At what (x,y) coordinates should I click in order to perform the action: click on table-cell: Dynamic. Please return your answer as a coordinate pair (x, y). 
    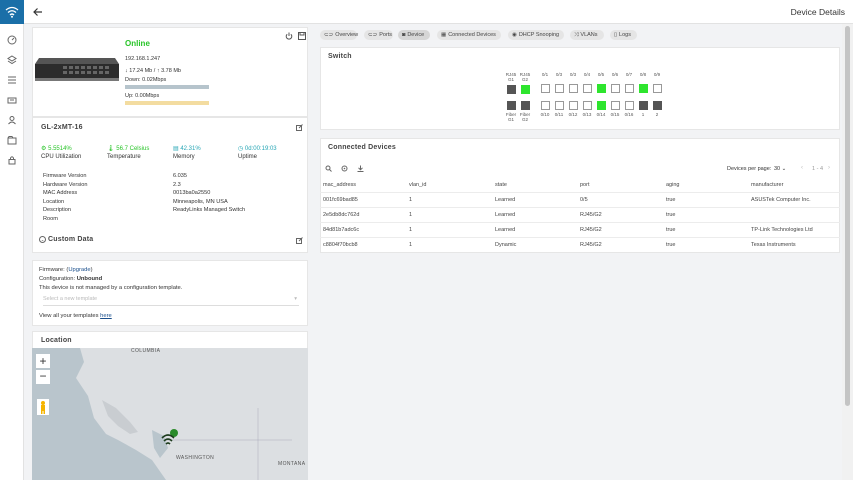
    Looking at the image, I should click on (506, 245).